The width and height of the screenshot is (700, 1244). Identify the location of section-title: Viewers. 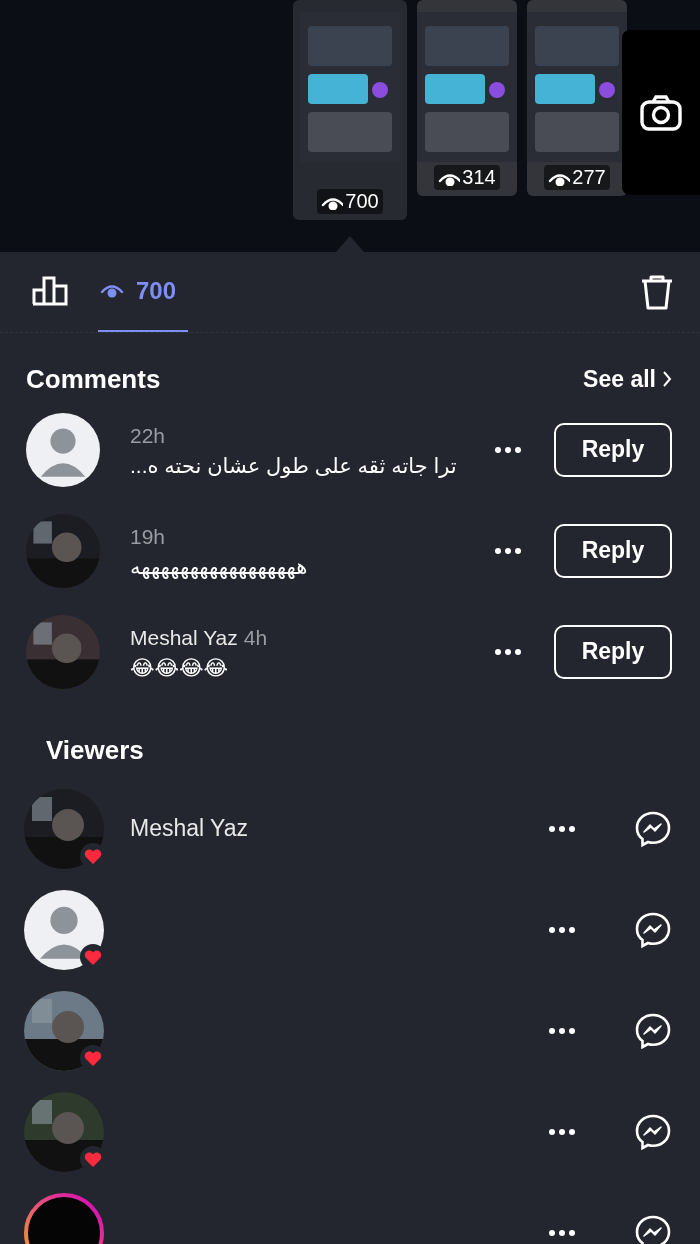
(95, 750).